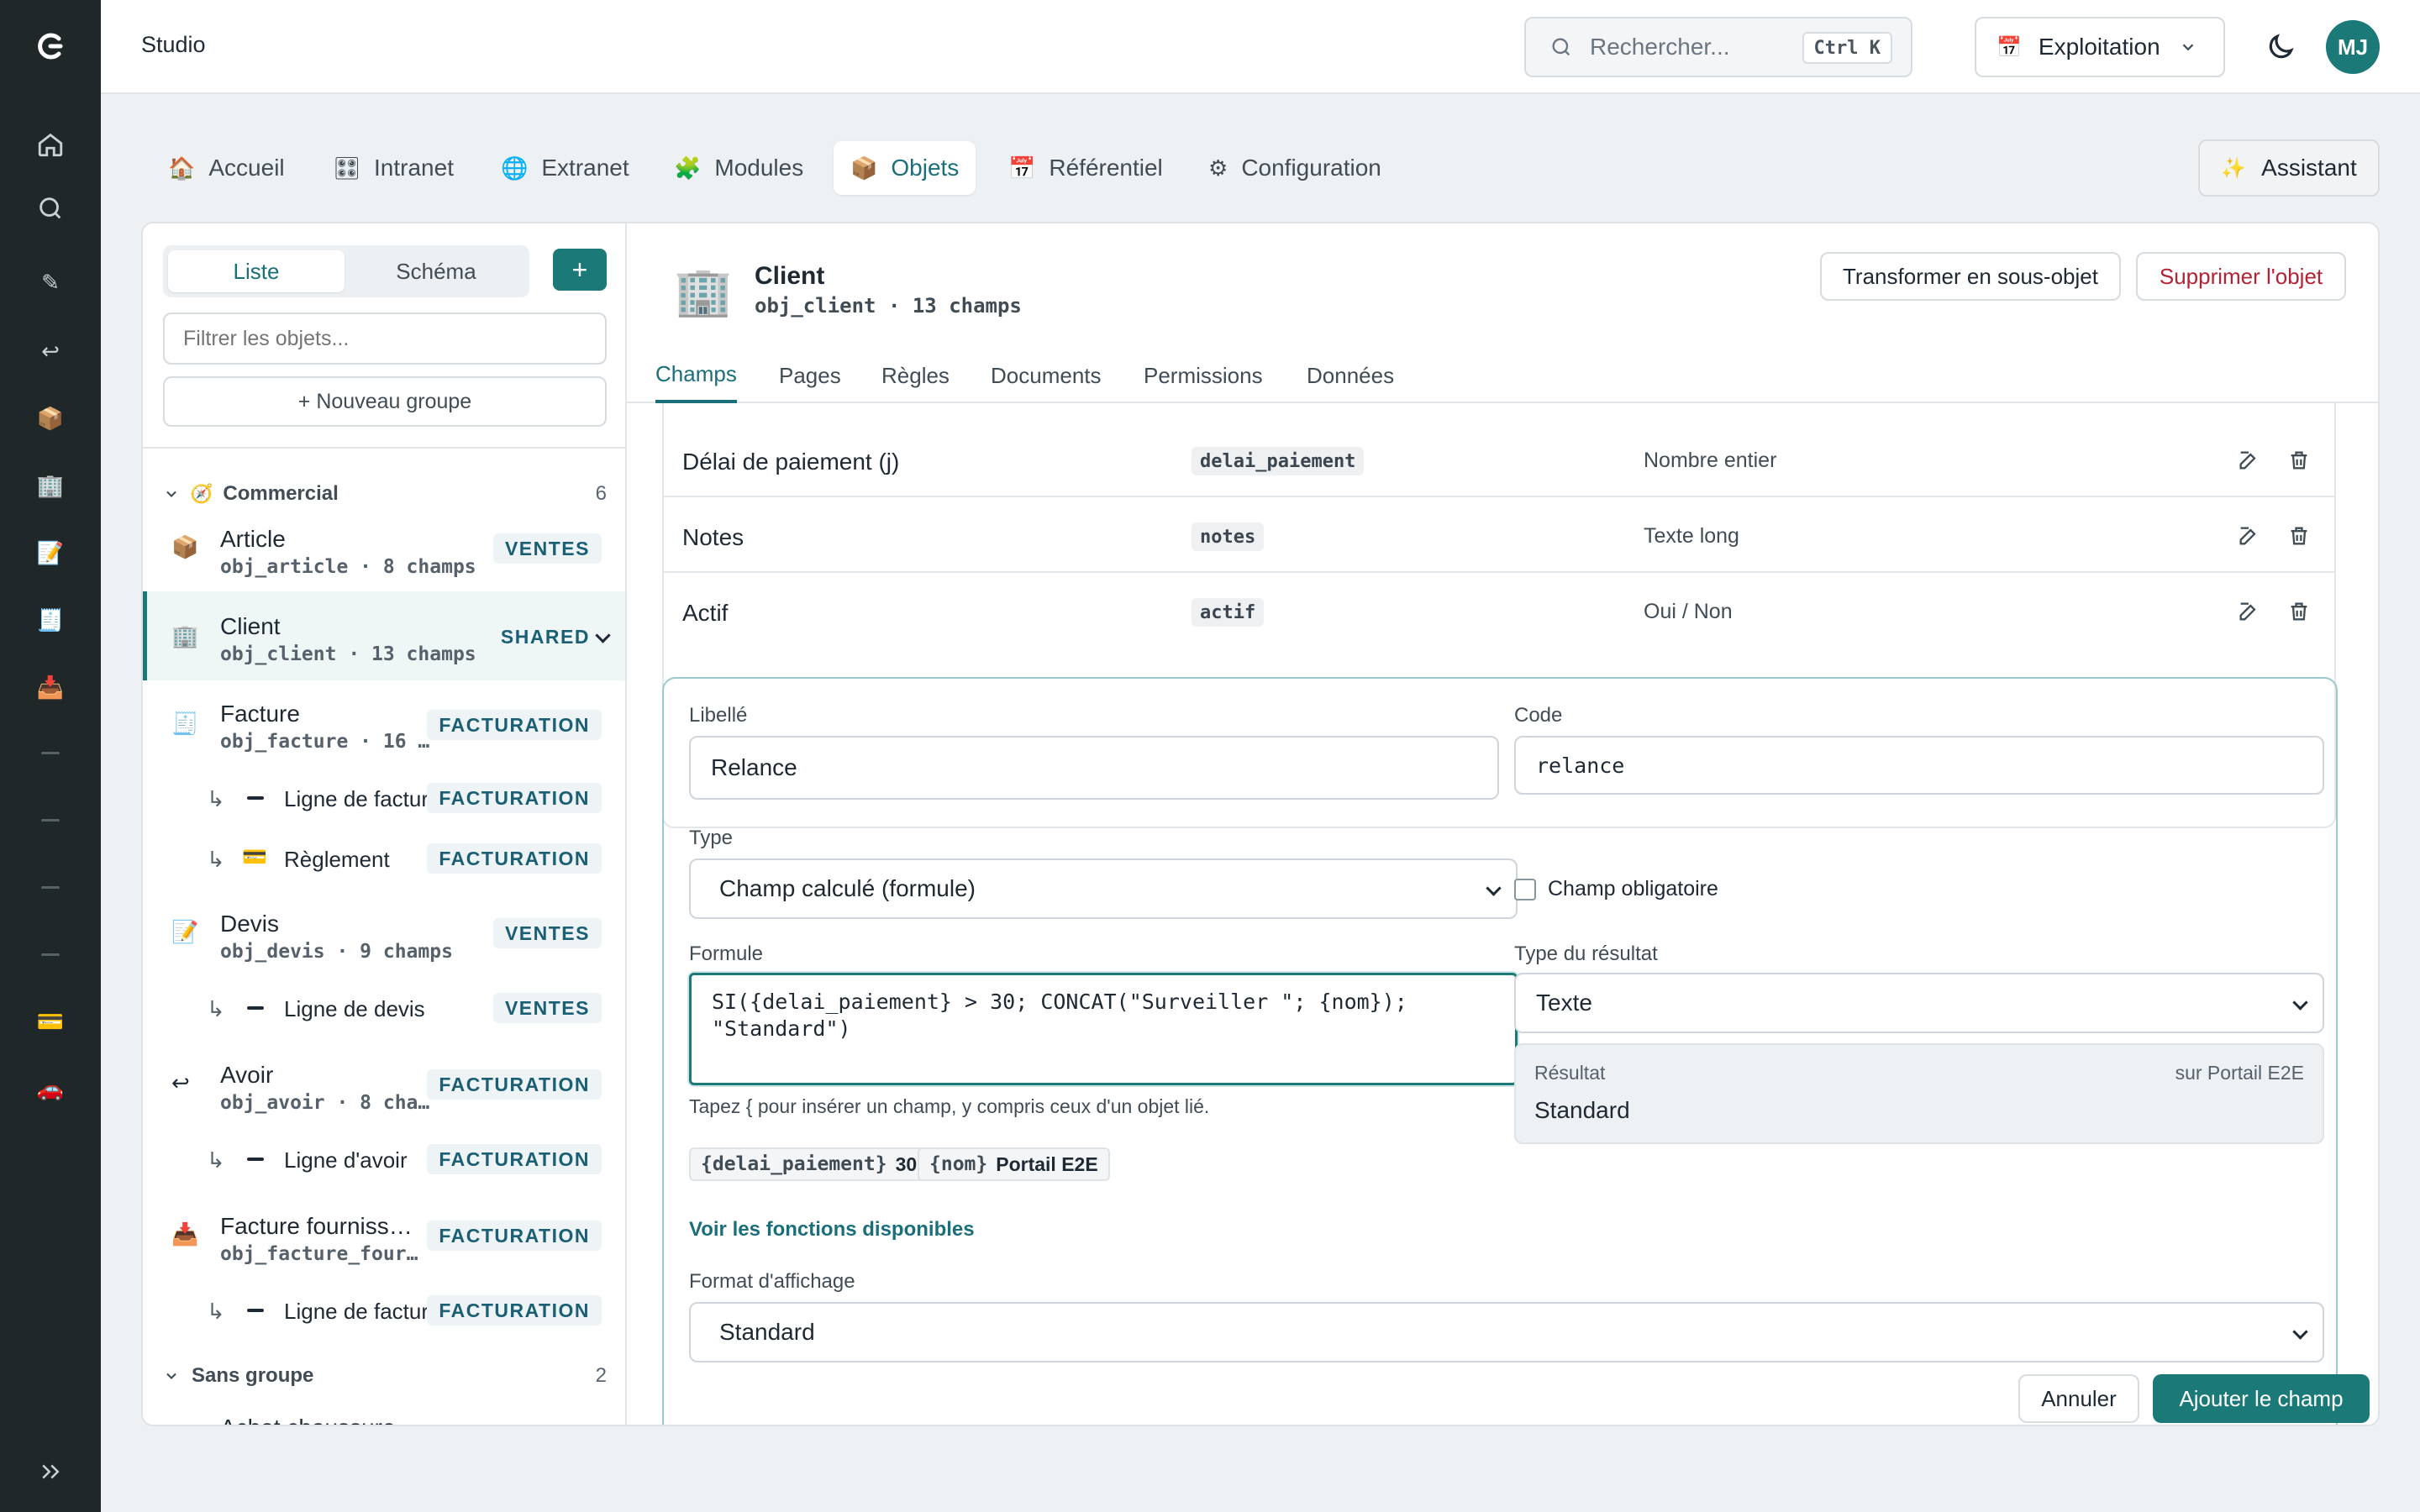 The width and height of the screenshot is (2420, 1512). Describe the element at coordinates (51, 485) in the screenshot. I see `building-icon: 🏢` at that location.